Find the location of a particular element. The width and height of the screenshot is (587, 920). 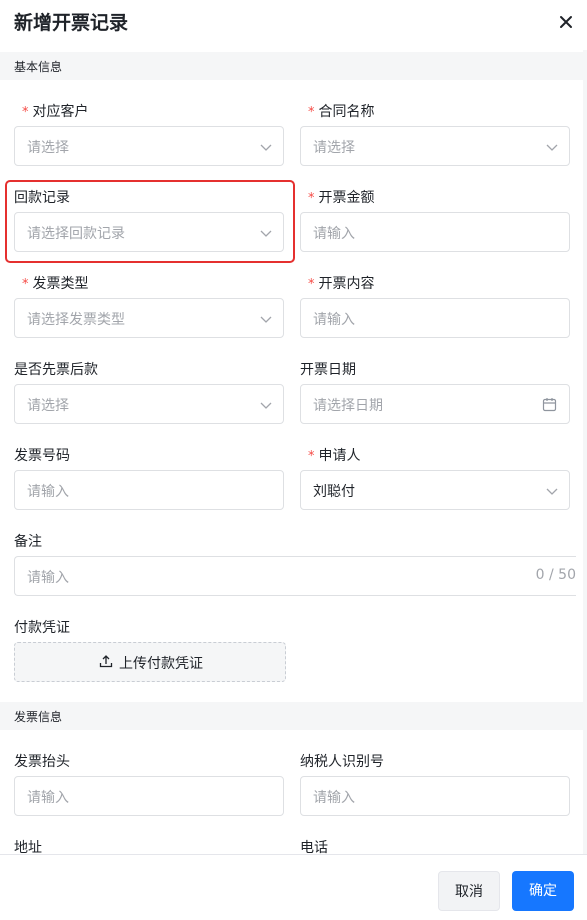

dialog-footer: 取消 确定 is located at coordinates (293, 887).